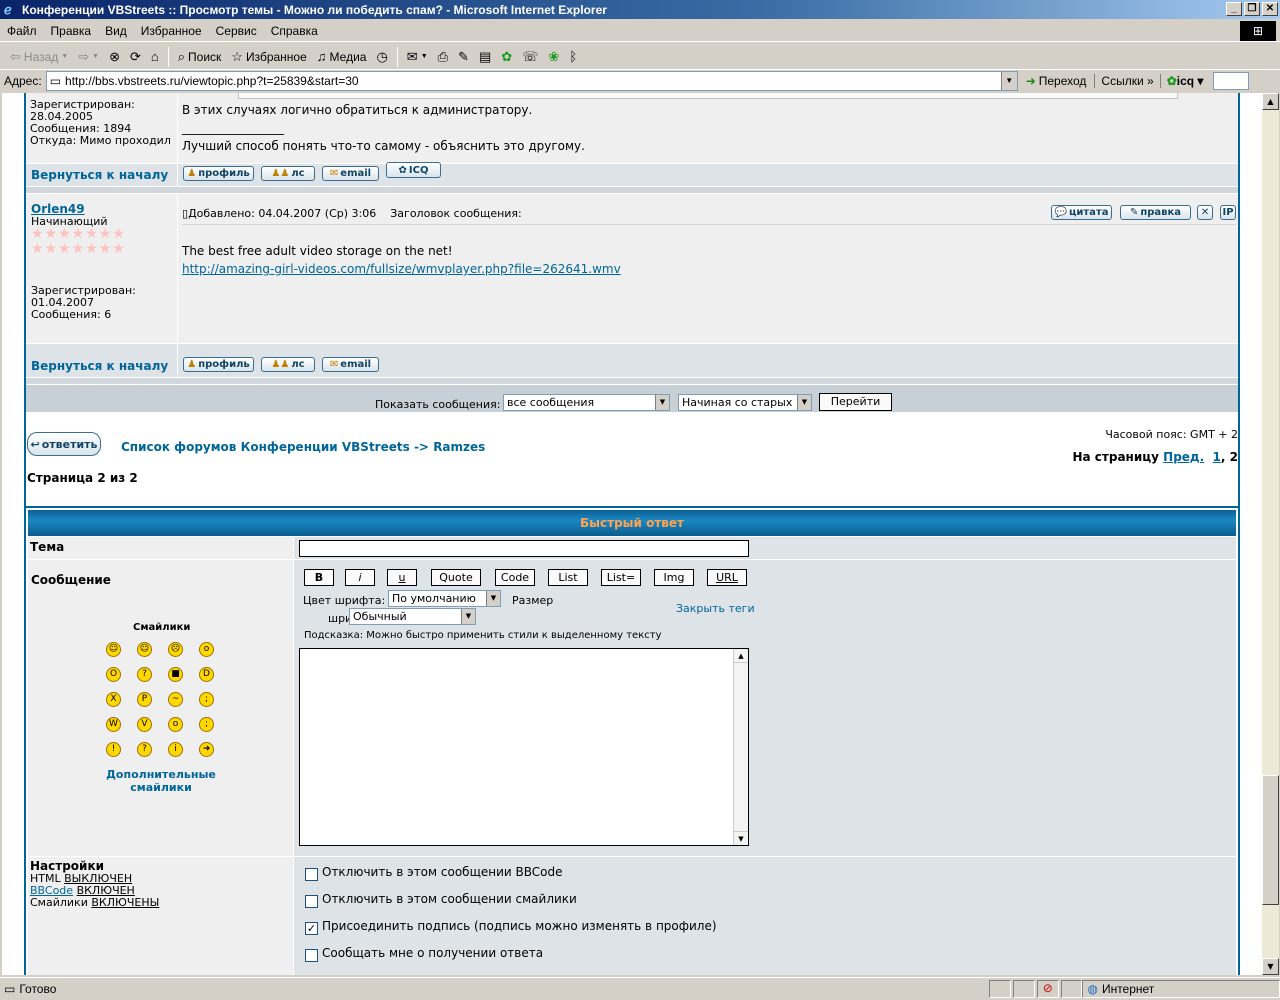  Describe the element at coordinates (456, 577) in the screenshot. I see `bbcode-quote-button: Quote` at that location.